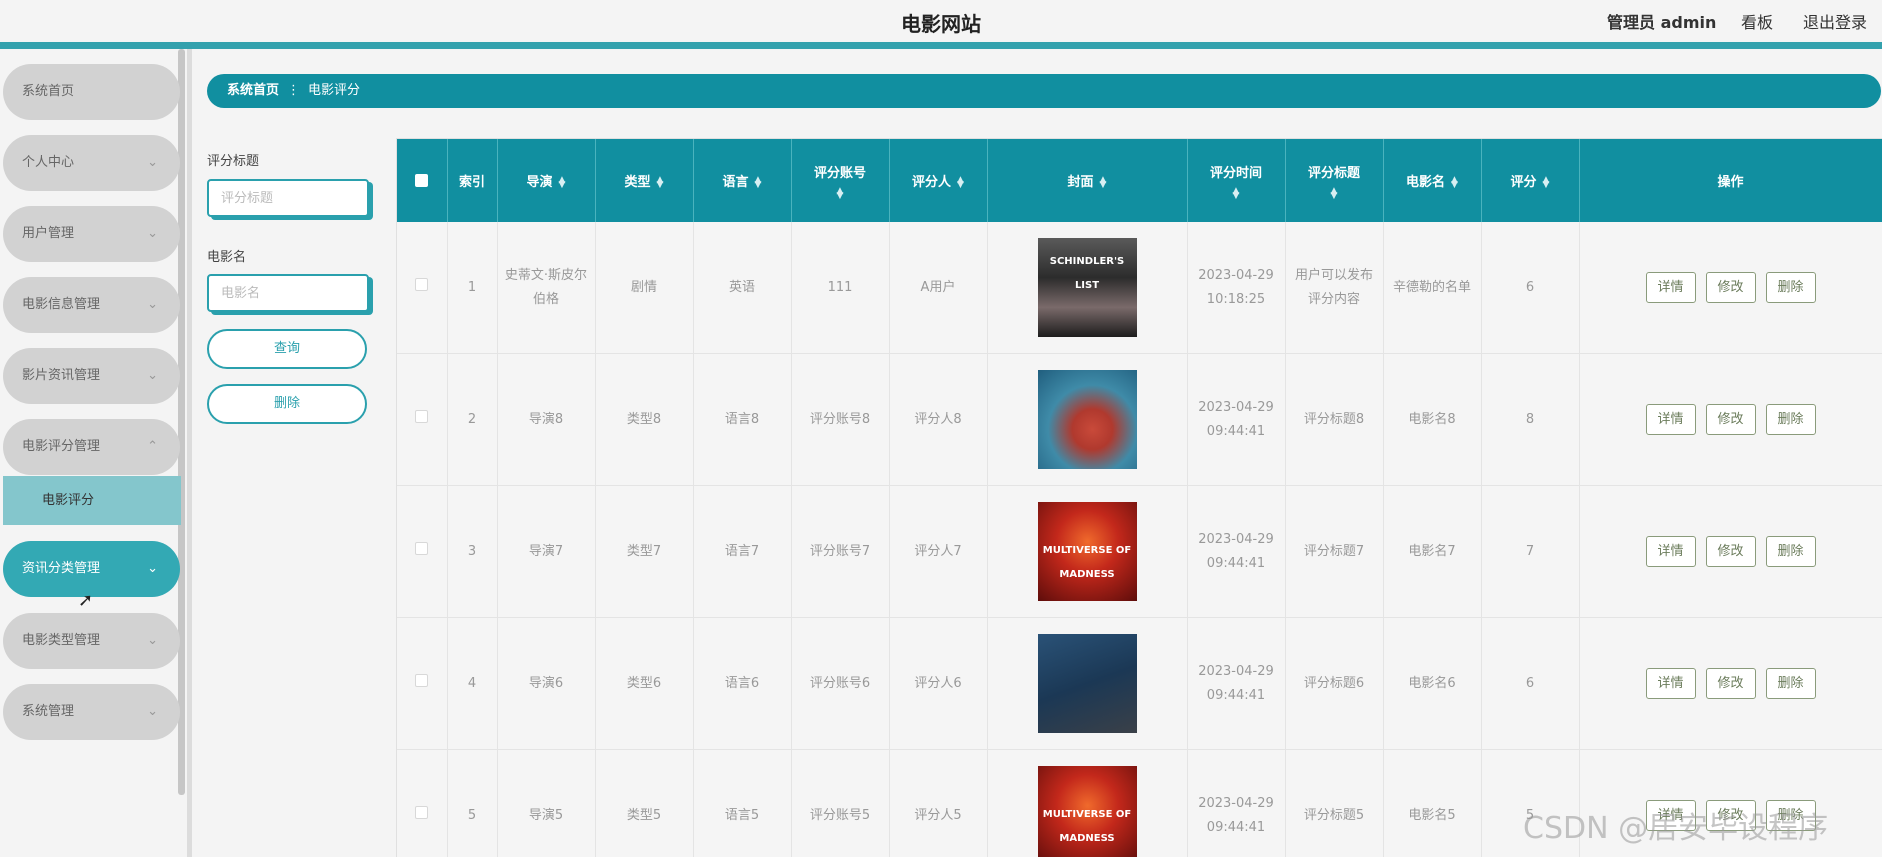 The height and width of the screenshot is (857, 1882). Describe the element at coordinates (1044, 91) in the screenshot. I see `breadcrumb: 系统首页 ⋮ 电影评分` at that location.